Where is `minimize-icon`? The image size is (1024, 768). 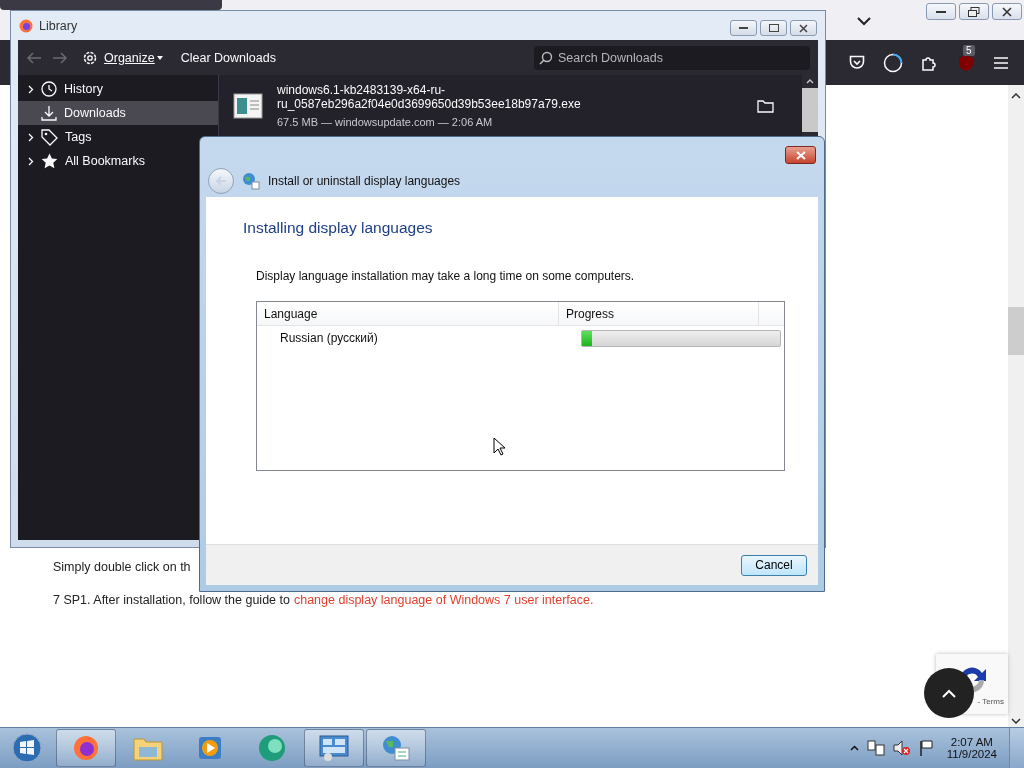
minimize-icon is located at coordinates (743, 28).